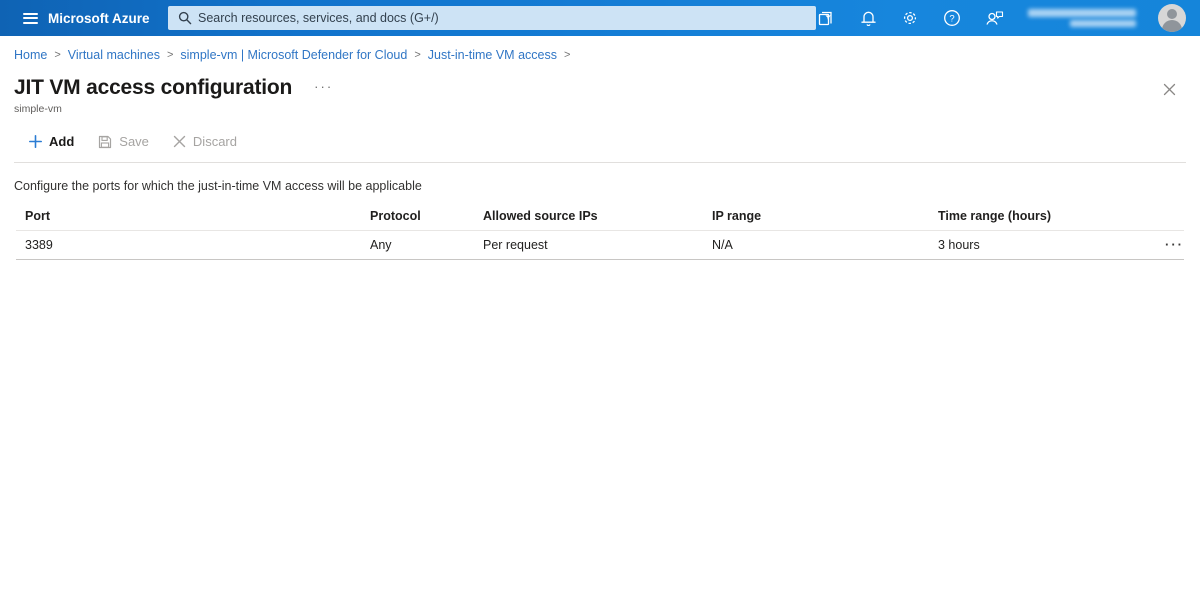 Image resolution: width=1200 pixels, height=614 pixels. Describe the element at coordinates (1082, 13) in the screenshot. I see `account-email-redacted` at that location.